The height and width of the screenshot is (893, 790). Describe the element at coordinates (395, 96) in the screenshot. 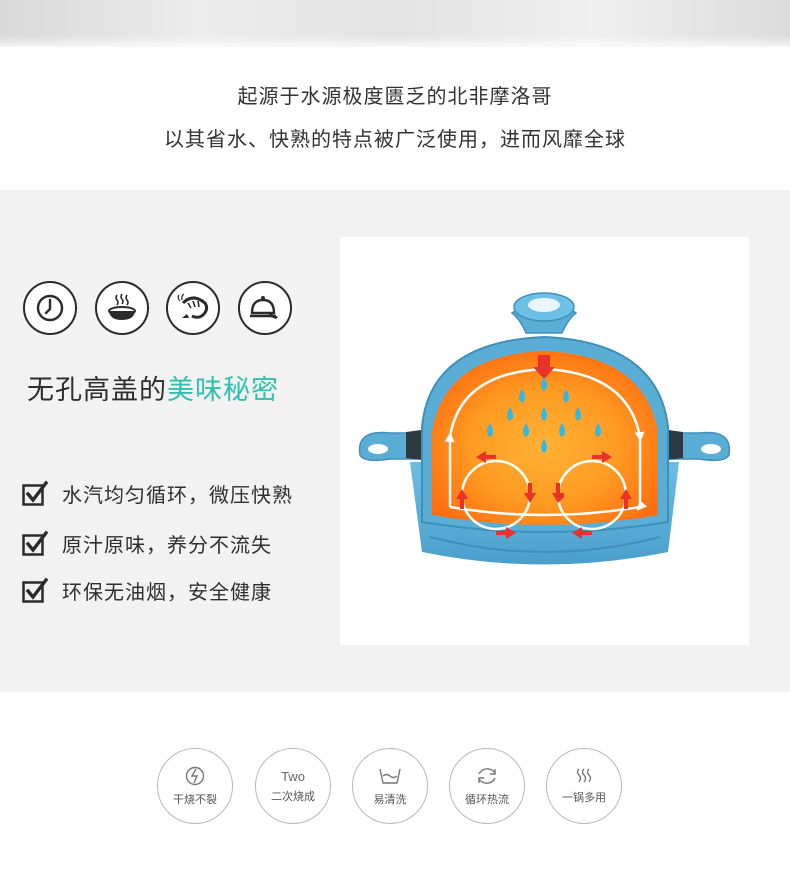

I see `intro-line-1: 起源于水源极度匮乏的北非摩洛哥` at that location.